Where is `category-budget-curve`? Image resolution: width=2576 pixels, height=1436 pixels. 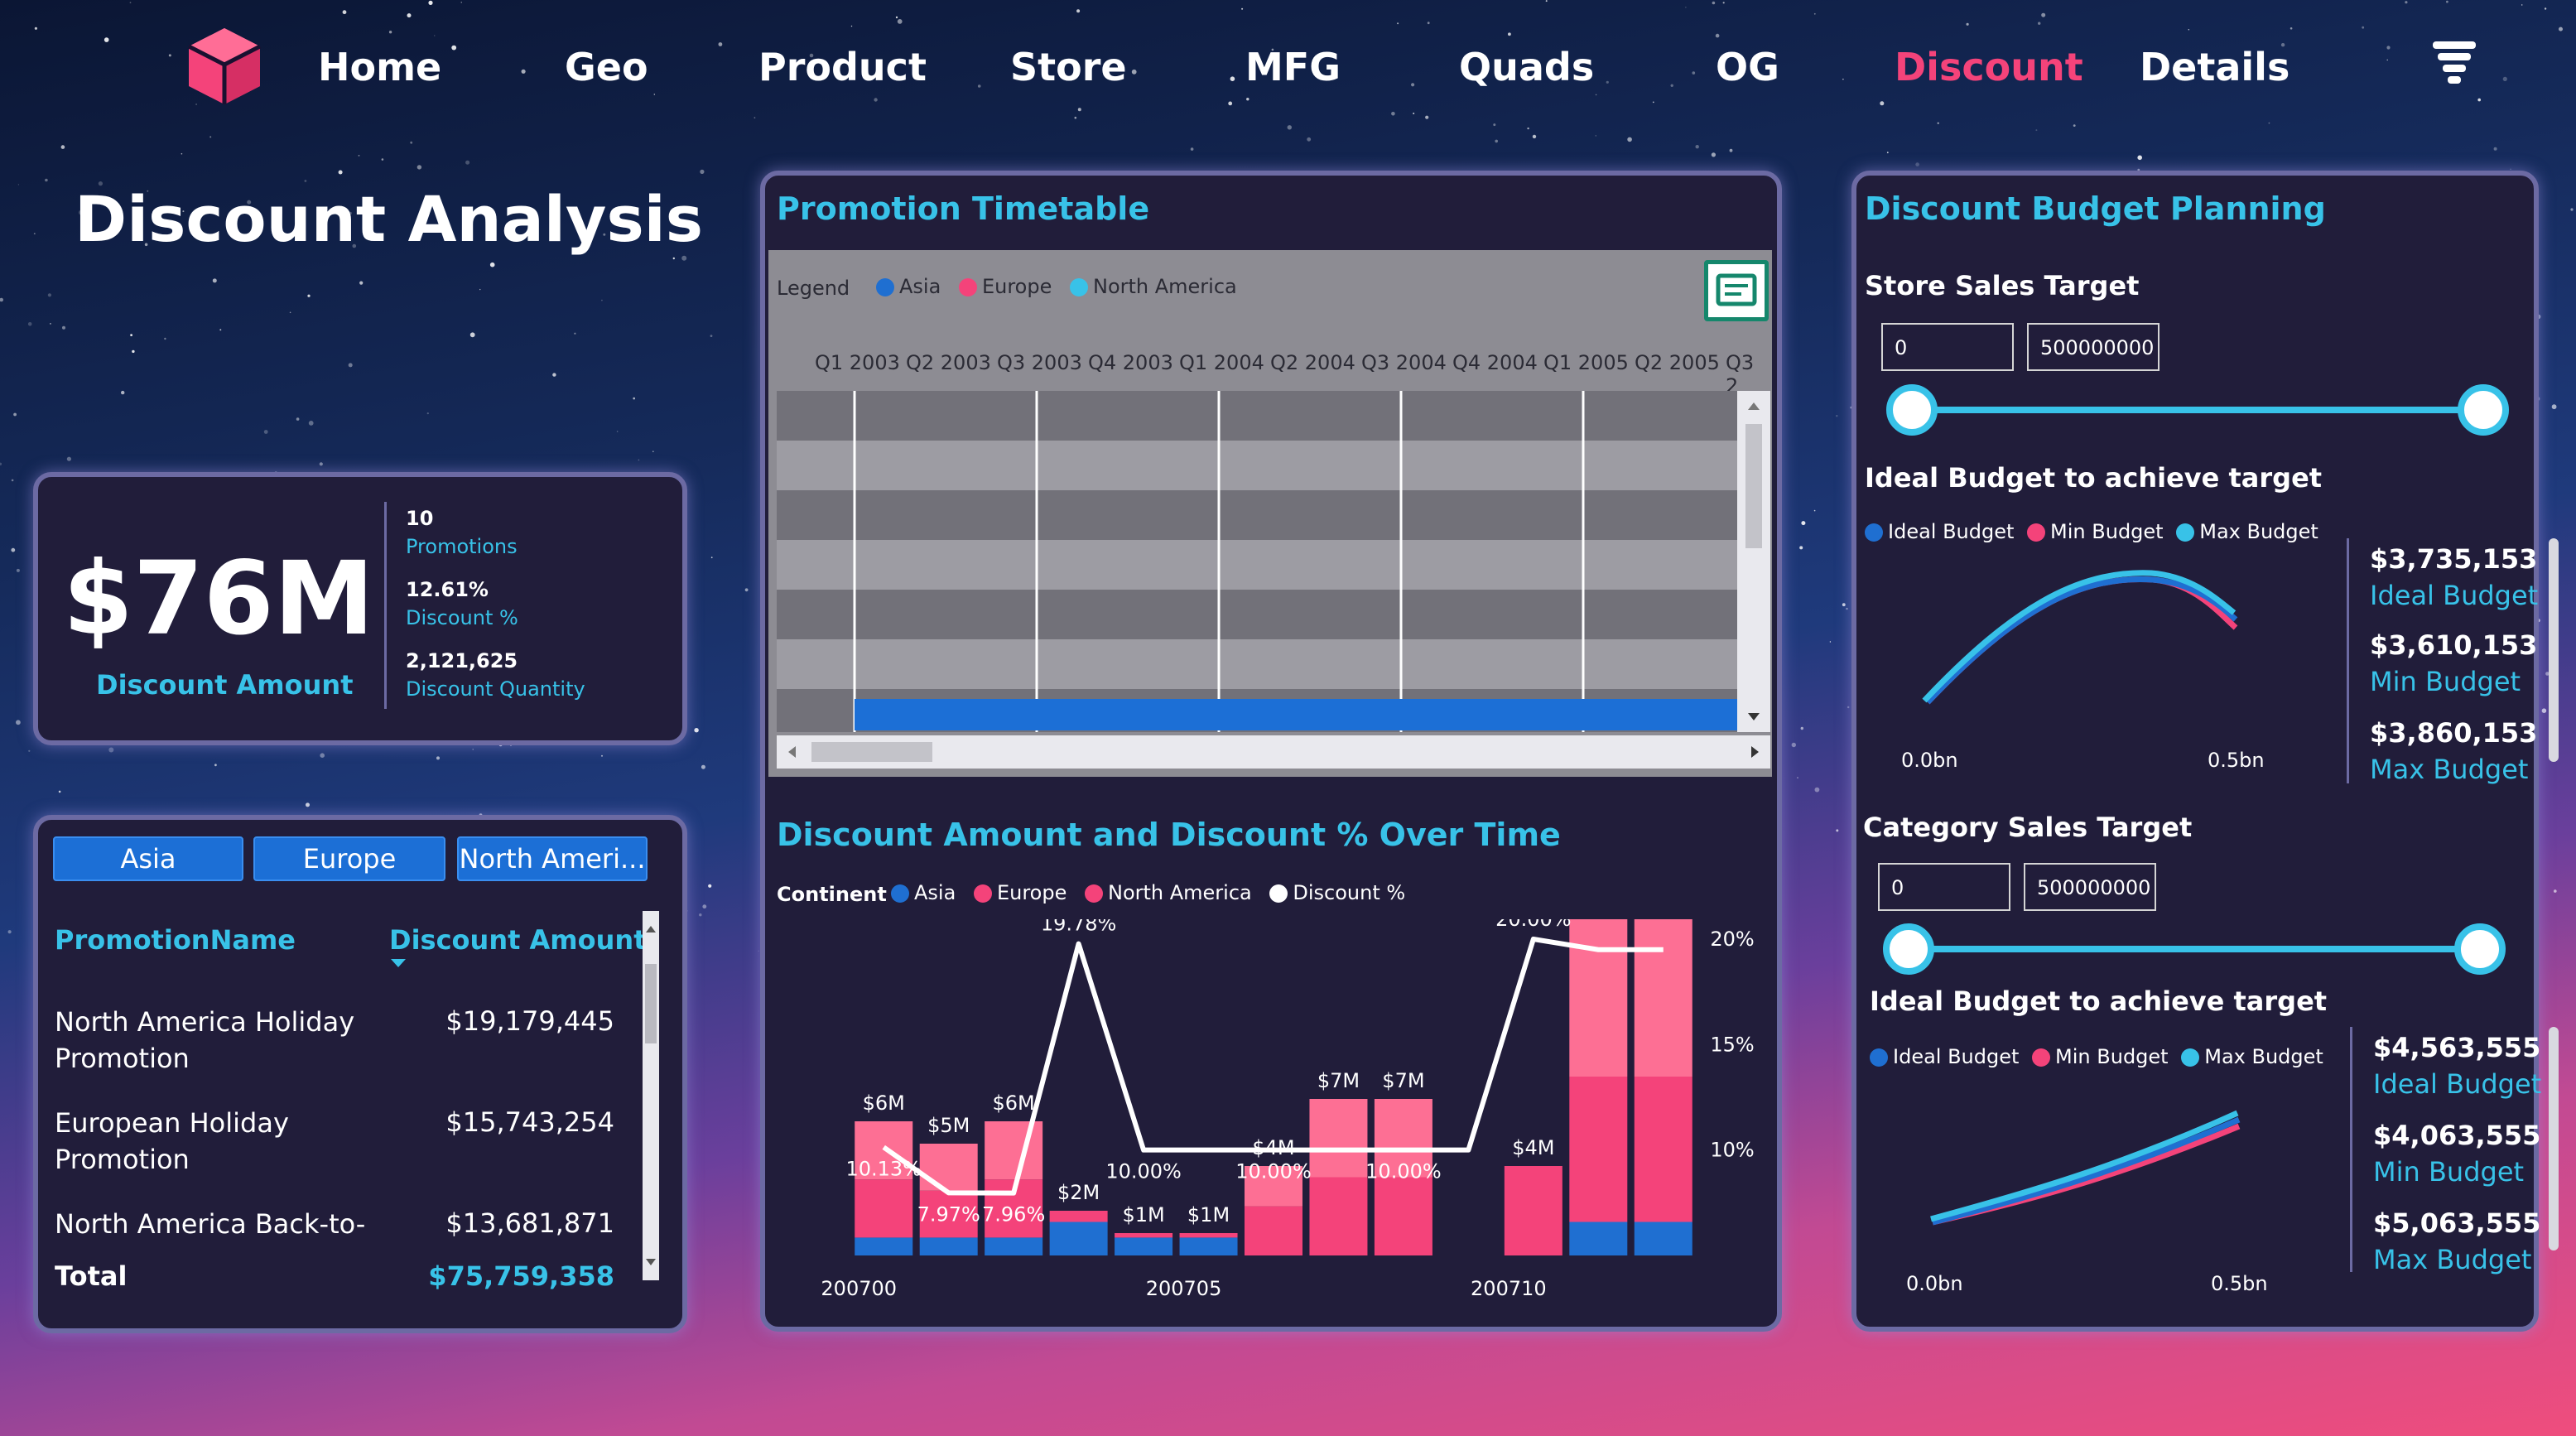 category-budget-curve is located at coordinates (2085, 1168).